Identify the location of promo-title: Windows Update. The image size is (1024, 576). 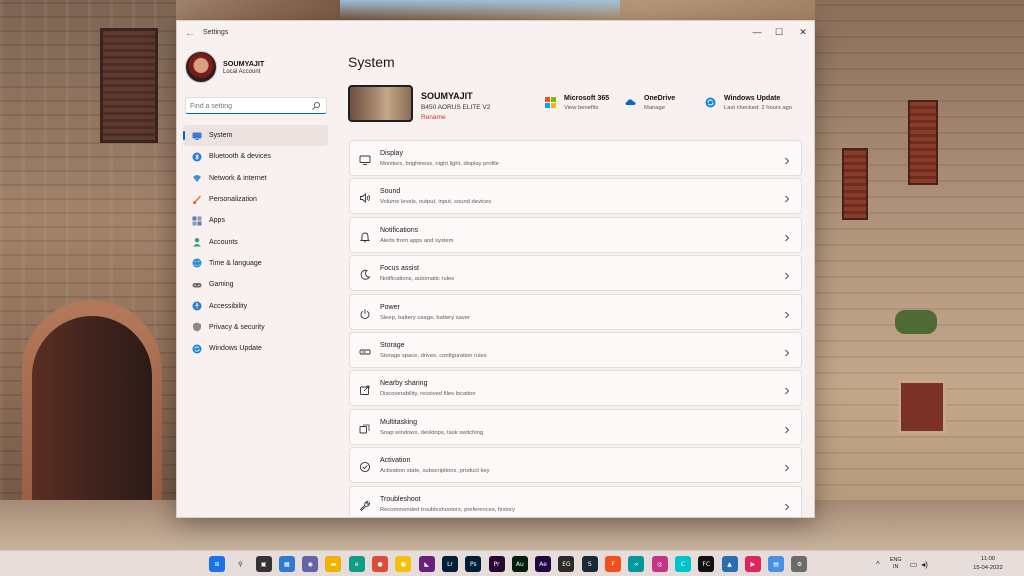
(752, 98).